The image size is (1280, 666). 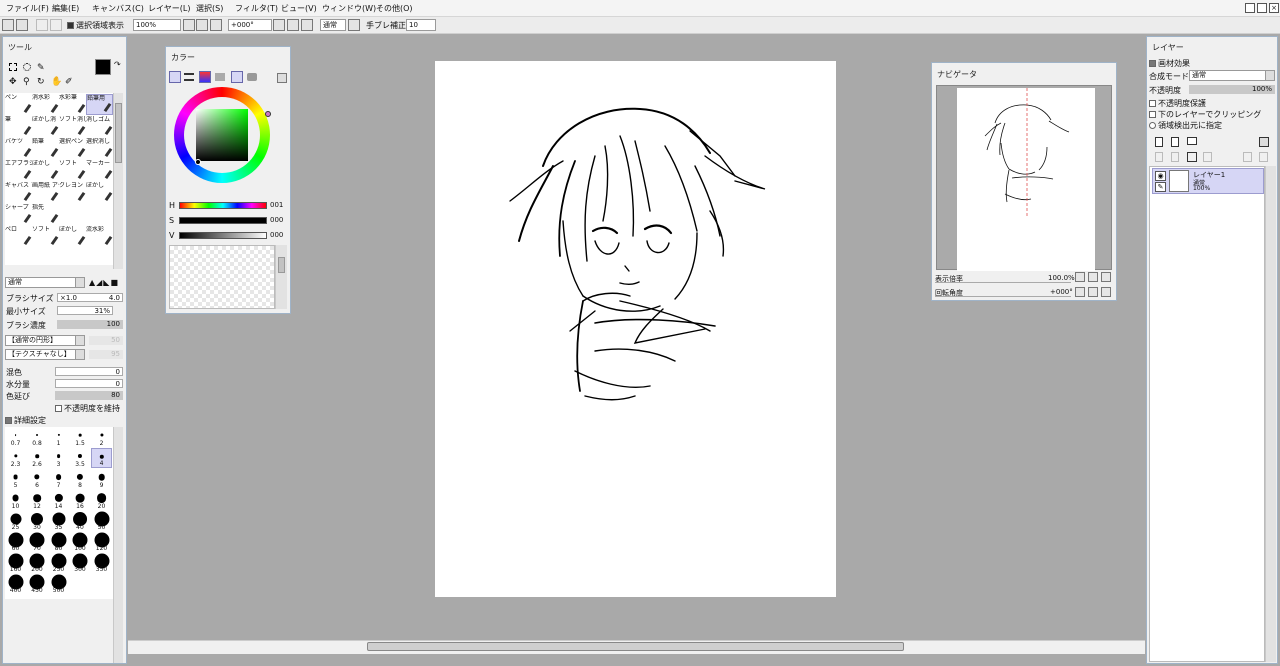 What do you see at coordinates (37, 458) in the screenshot?
I see `brush-size-option: 2.6` at bounding box center [37, 458].